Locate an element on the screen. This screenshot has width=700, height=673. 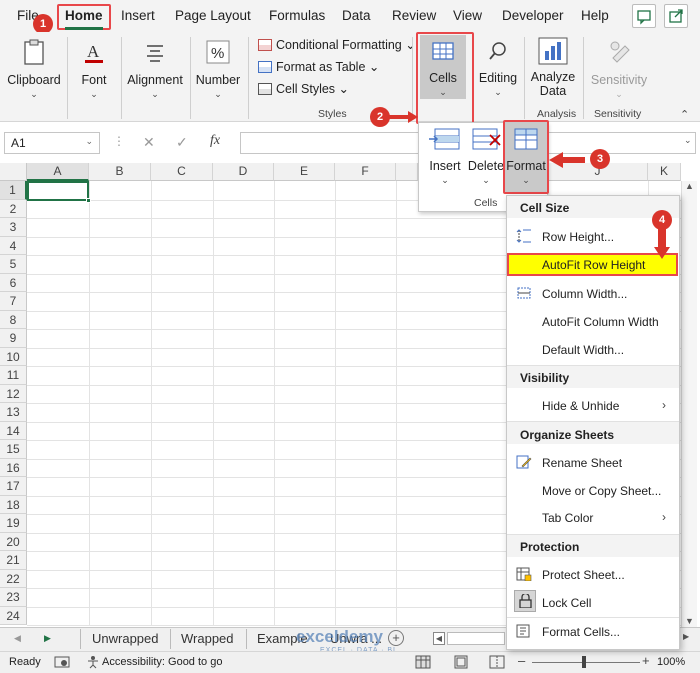
tab-review: Review is located at coordinates (414, 15).